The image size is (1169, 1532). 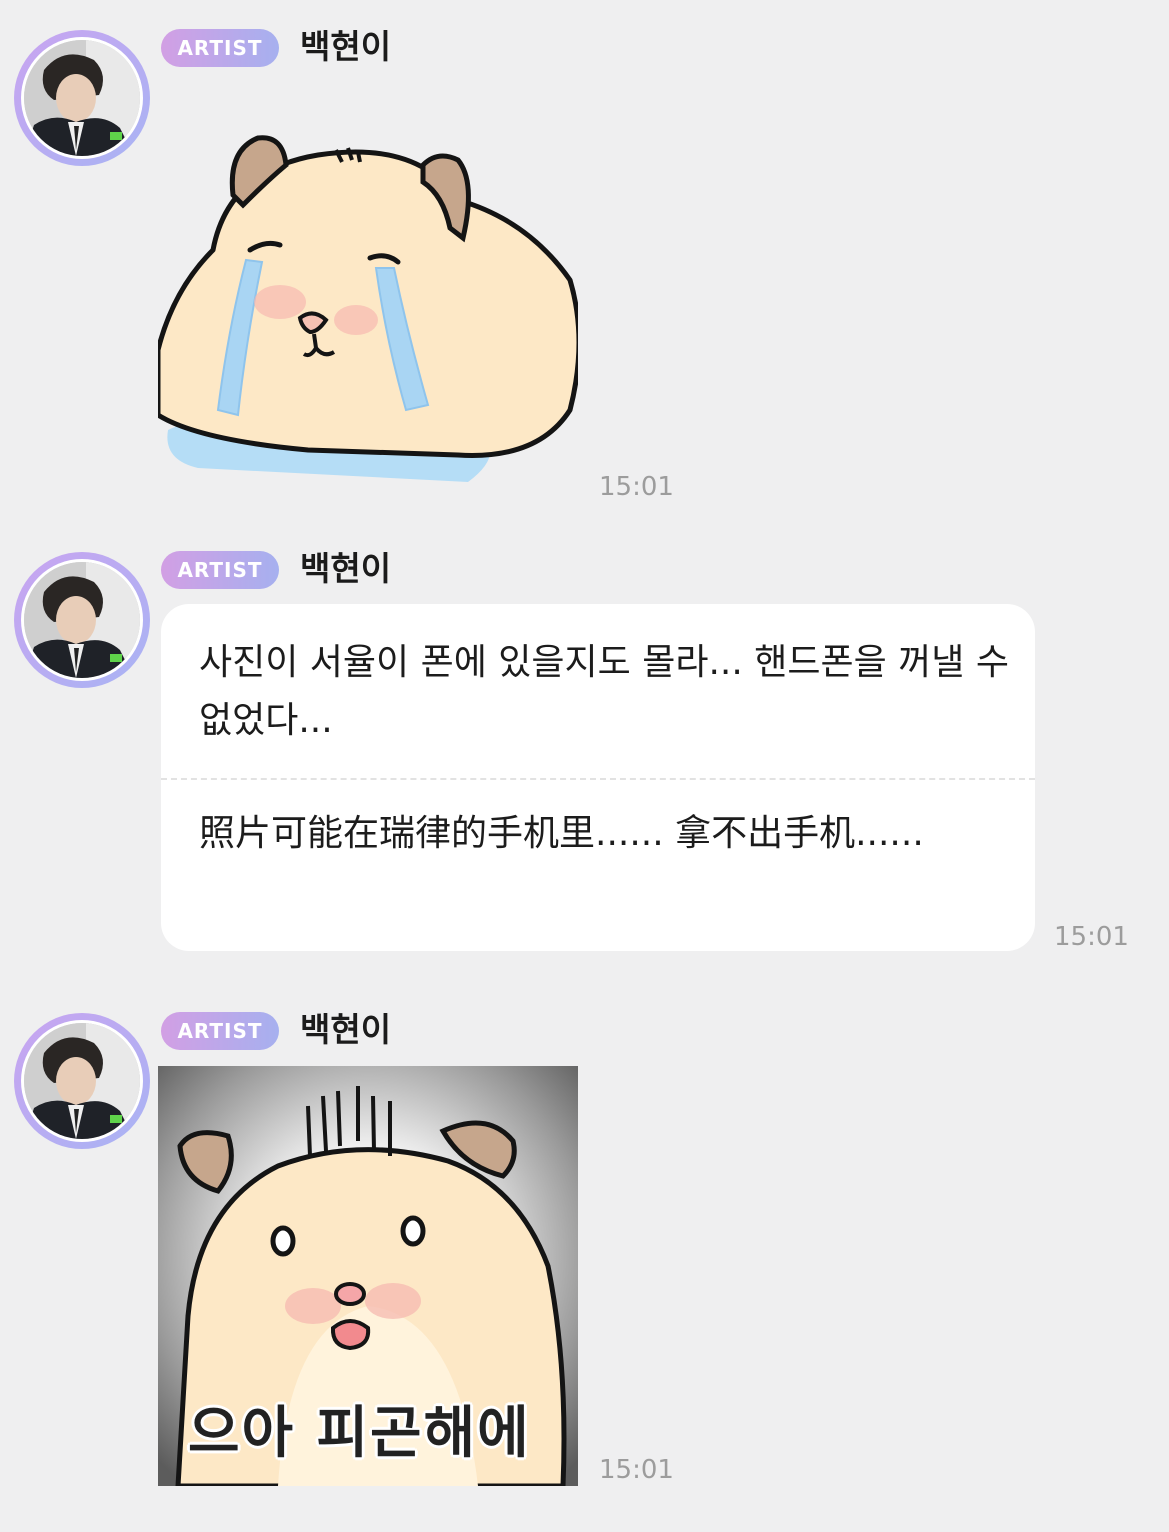 I want to click on shocked-hamster-sticker-icon: 으아 피곤해에, so click(x=368, y=1276).